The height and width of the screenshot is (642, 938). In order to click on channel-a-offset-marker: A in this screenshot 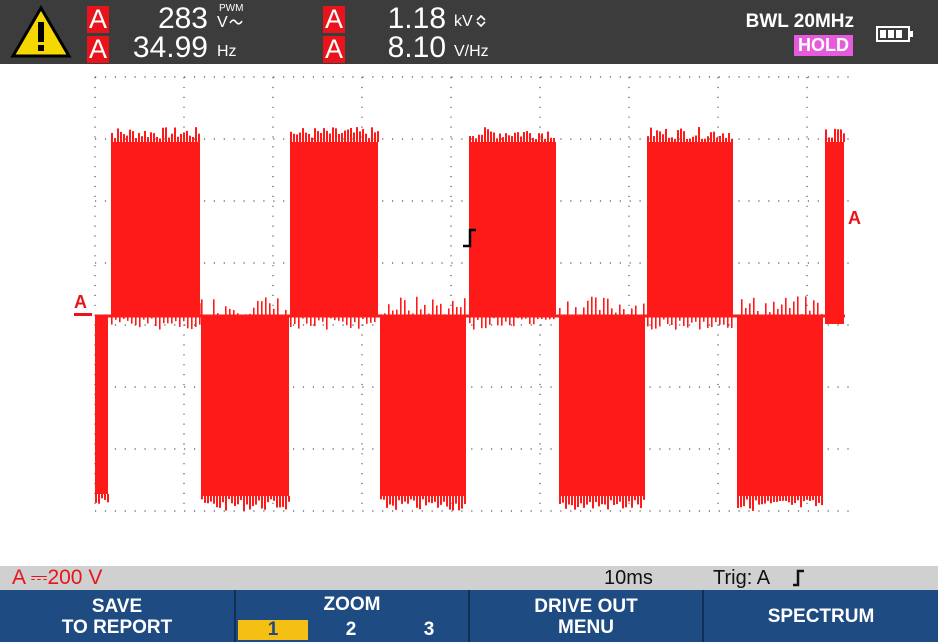, I will do `click(80, 302)`.